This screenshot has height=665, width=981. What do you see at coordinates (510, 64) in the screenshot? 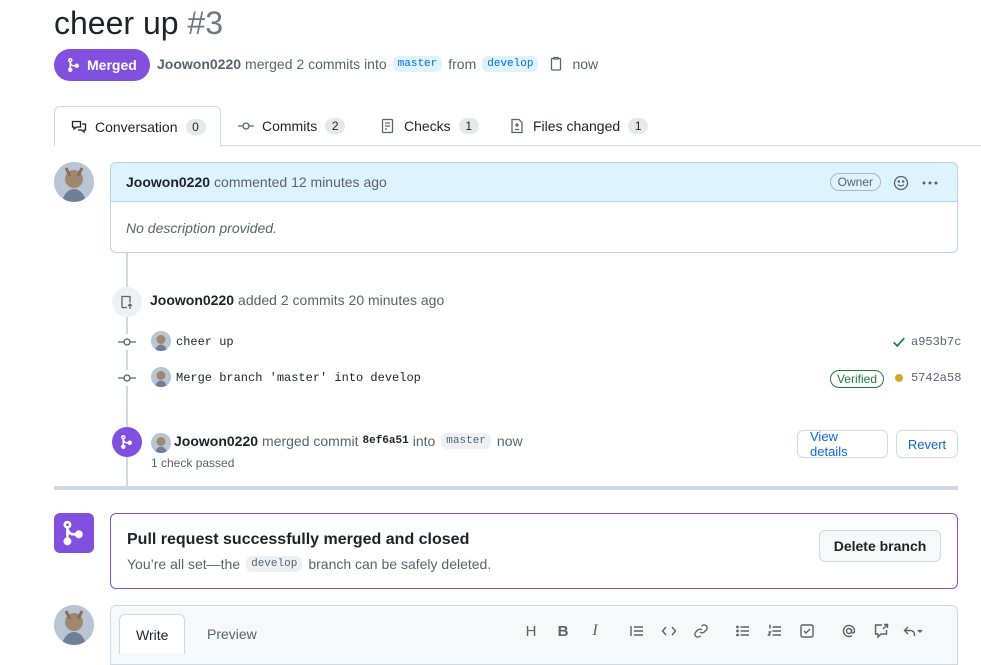
I see `head-branch: develop` at bounding box center [510, 64].